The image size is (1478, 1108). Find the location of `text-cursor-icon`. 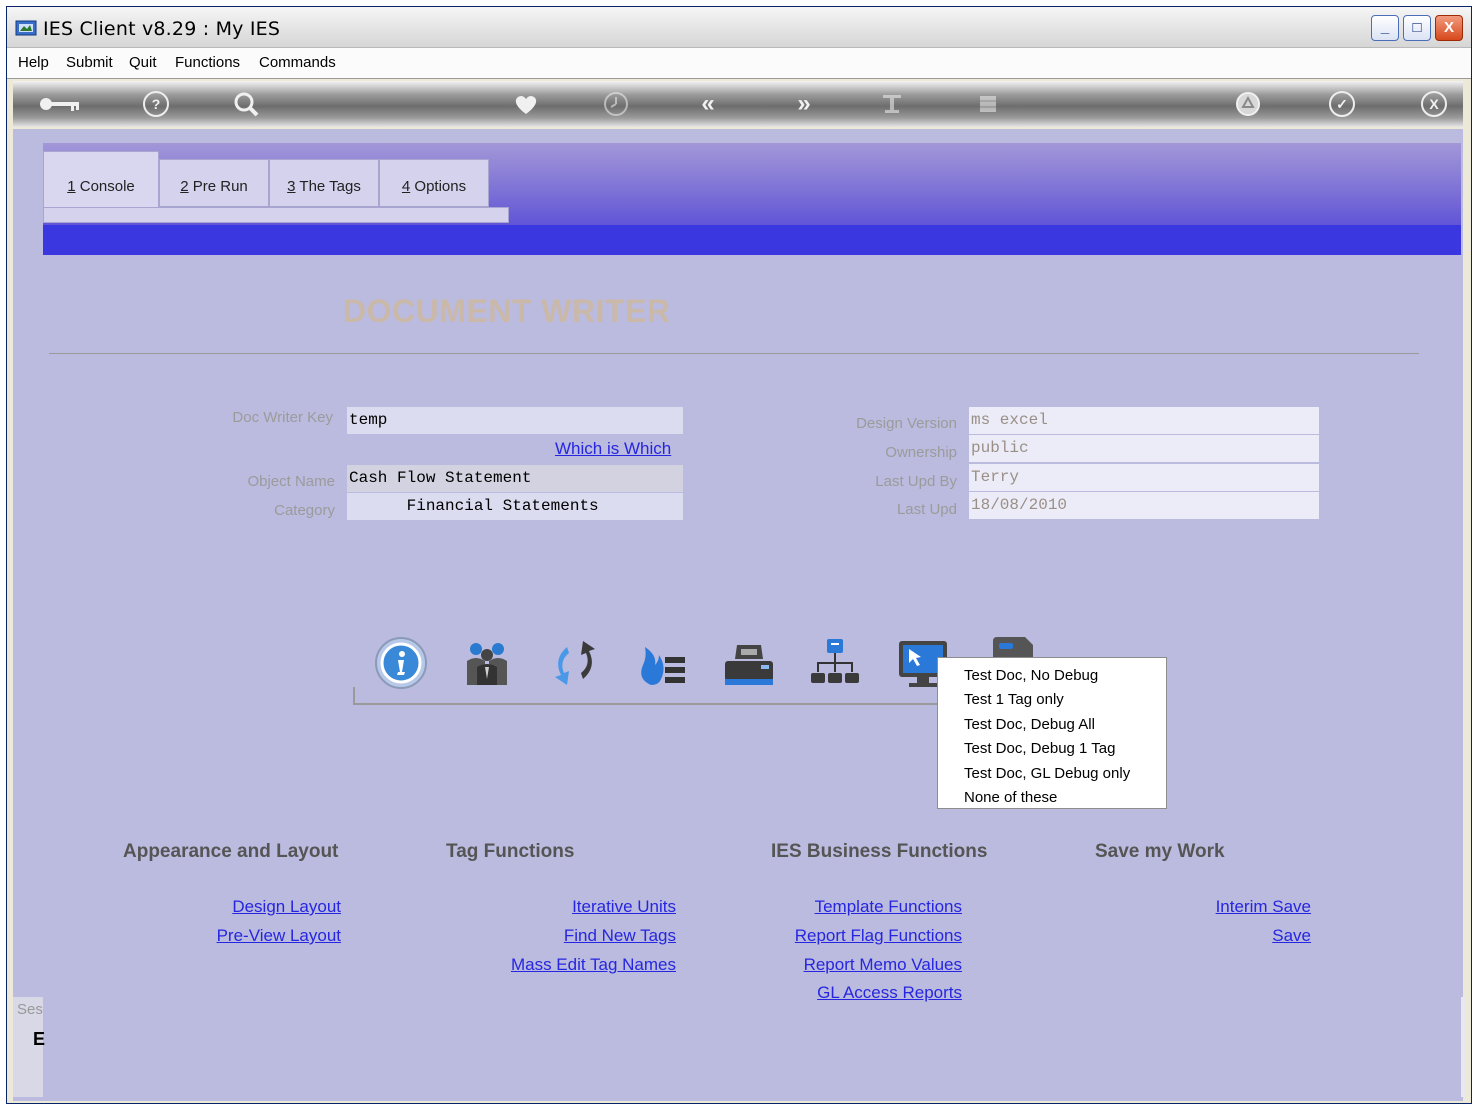

text-cursor-icon is located at coordinates (892, 104).